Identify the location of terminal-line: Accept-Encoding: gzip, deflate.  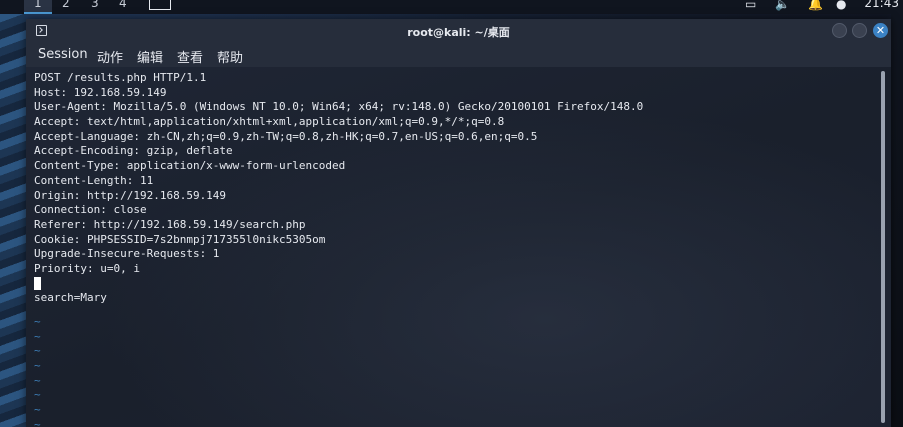
(133, 151).